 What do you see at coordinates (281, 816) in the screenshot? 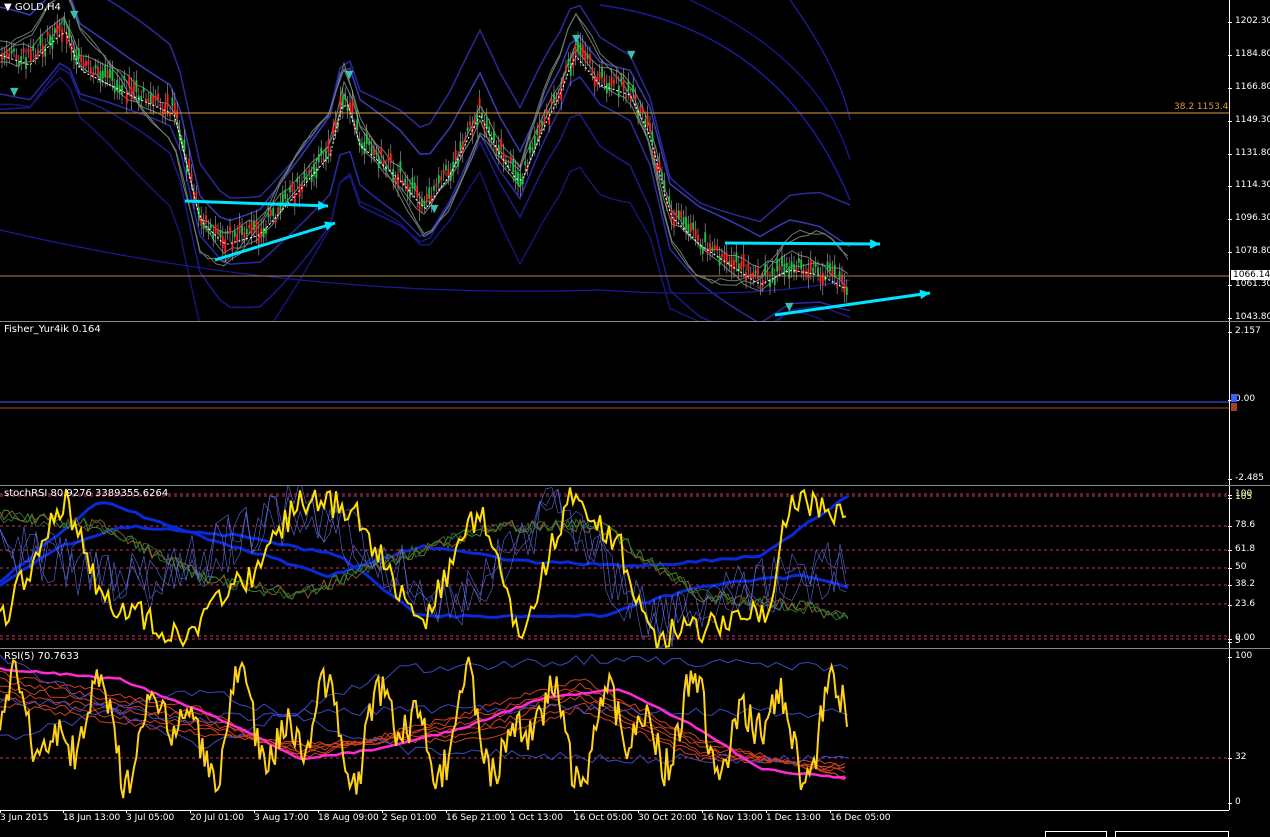
I see `time-label: 3 Aug 17:00` at bounding box center [281, 816].